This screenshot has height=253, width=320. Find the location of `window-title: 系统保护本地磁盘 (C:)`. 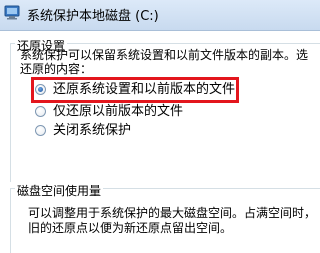

window-title: 系统保护本地磁盘 (C:) is located at coordinates (93, 16).